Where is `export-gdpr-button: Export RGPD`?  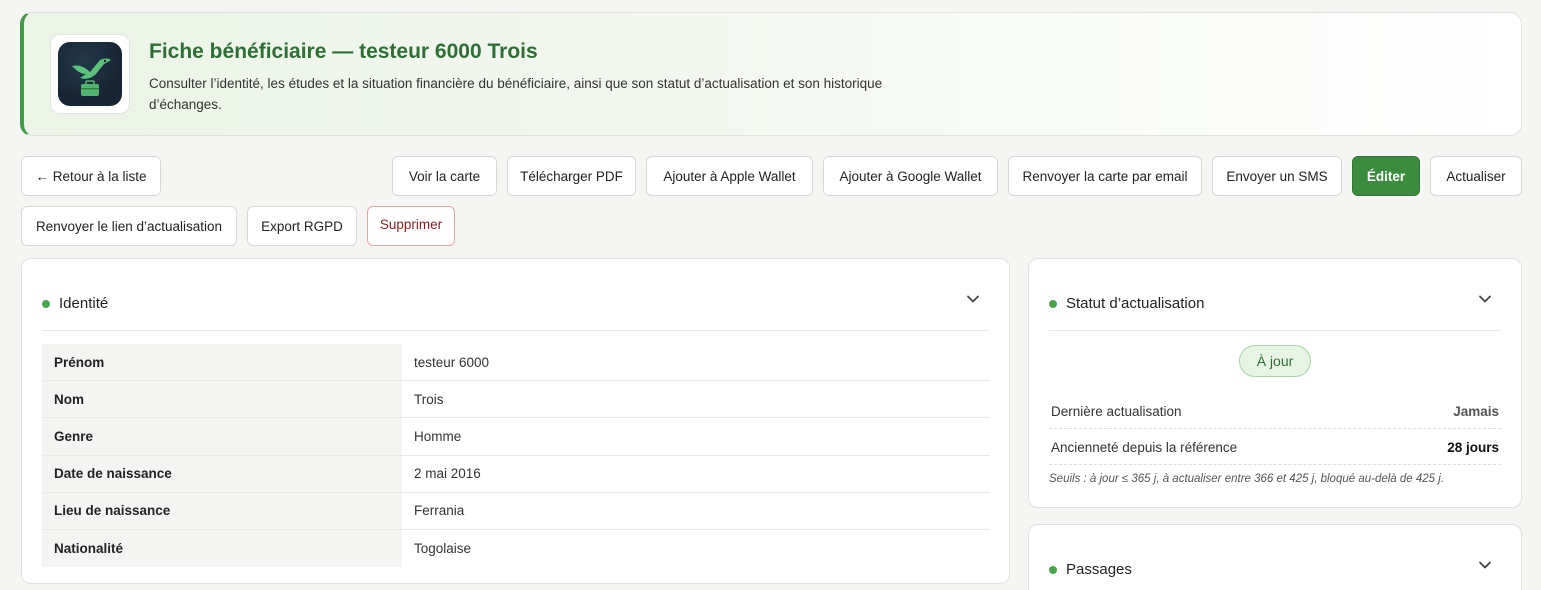 export-gdpr-button: Export RGPD is located at coordinates (302, 226).